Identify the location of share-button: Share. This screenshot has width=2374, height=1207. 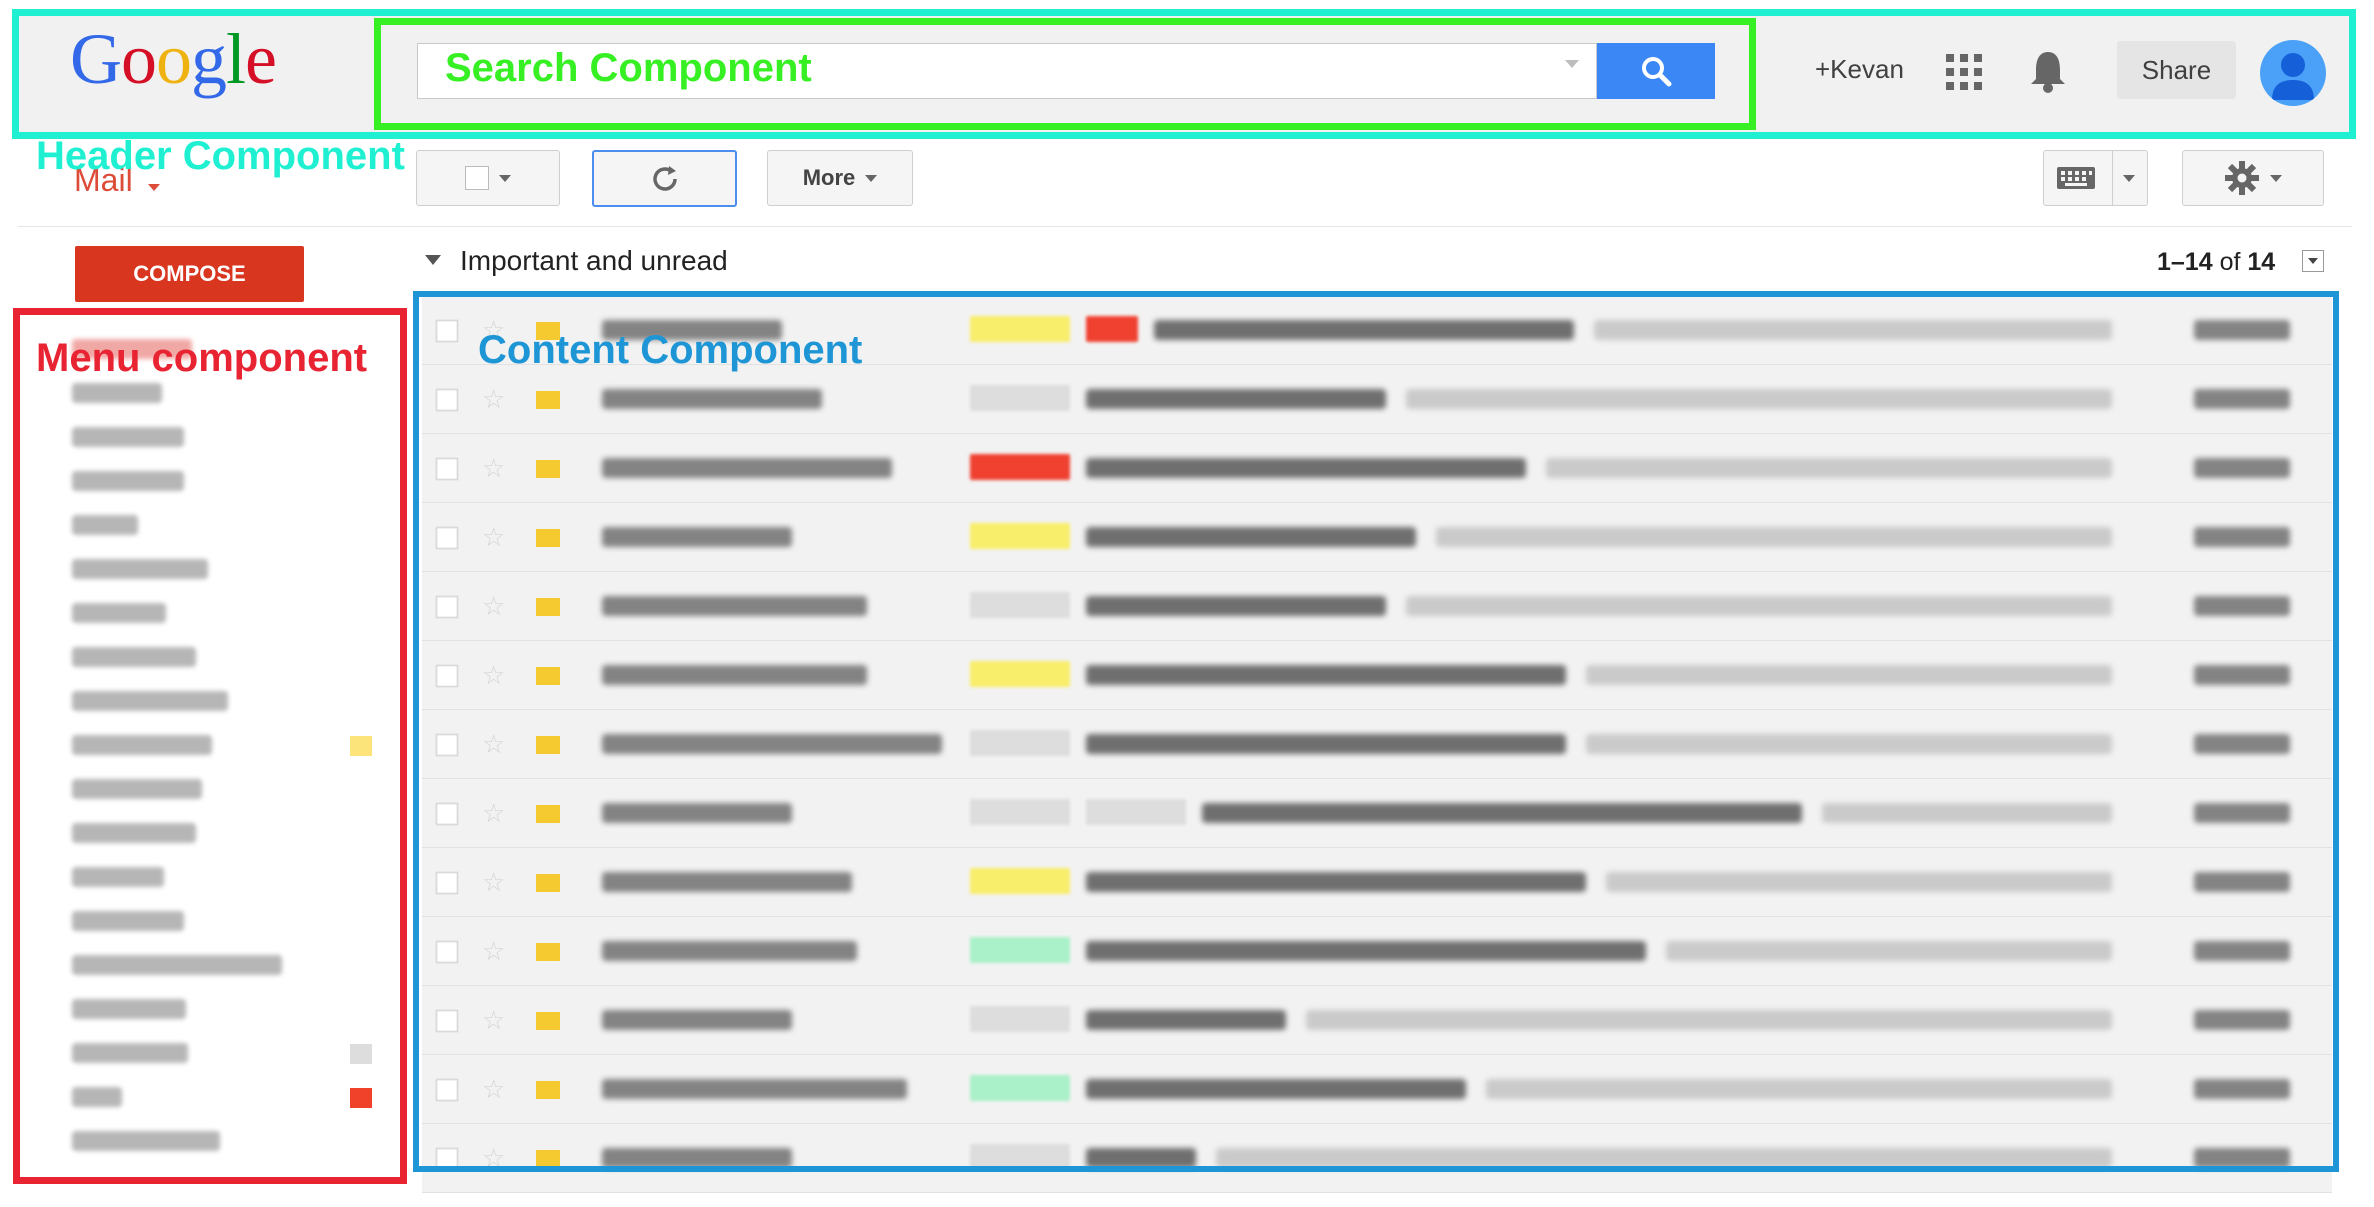
(2176, 70).